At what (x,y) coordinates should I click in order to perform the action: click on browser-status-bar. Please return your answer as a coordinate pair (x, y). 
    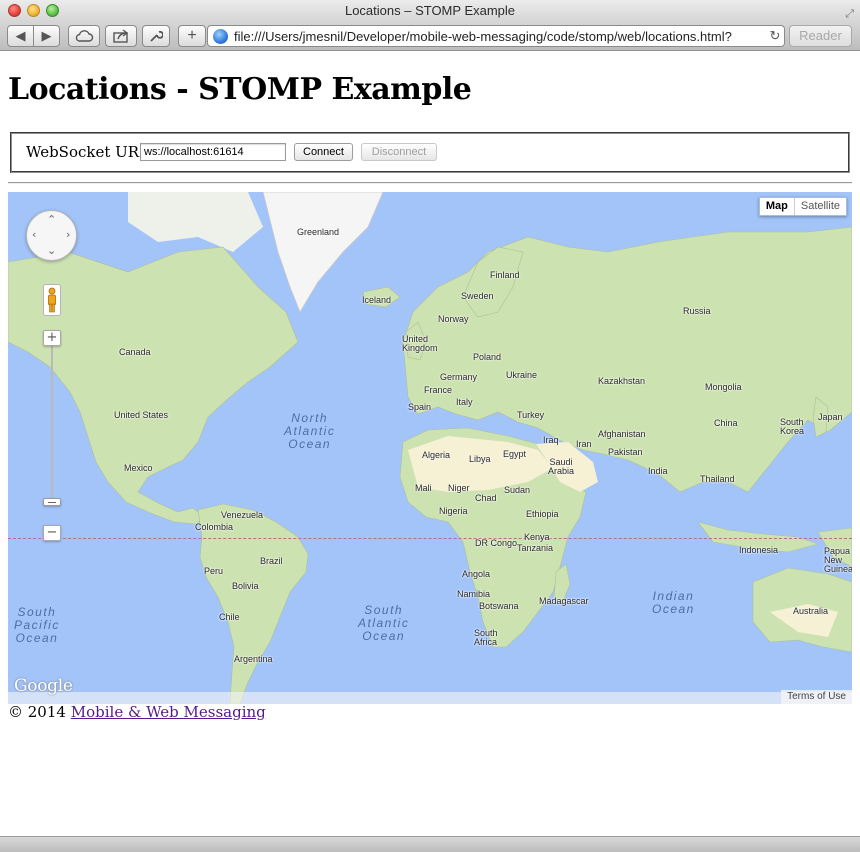
    Looking at the image, I should click on (430, 844).